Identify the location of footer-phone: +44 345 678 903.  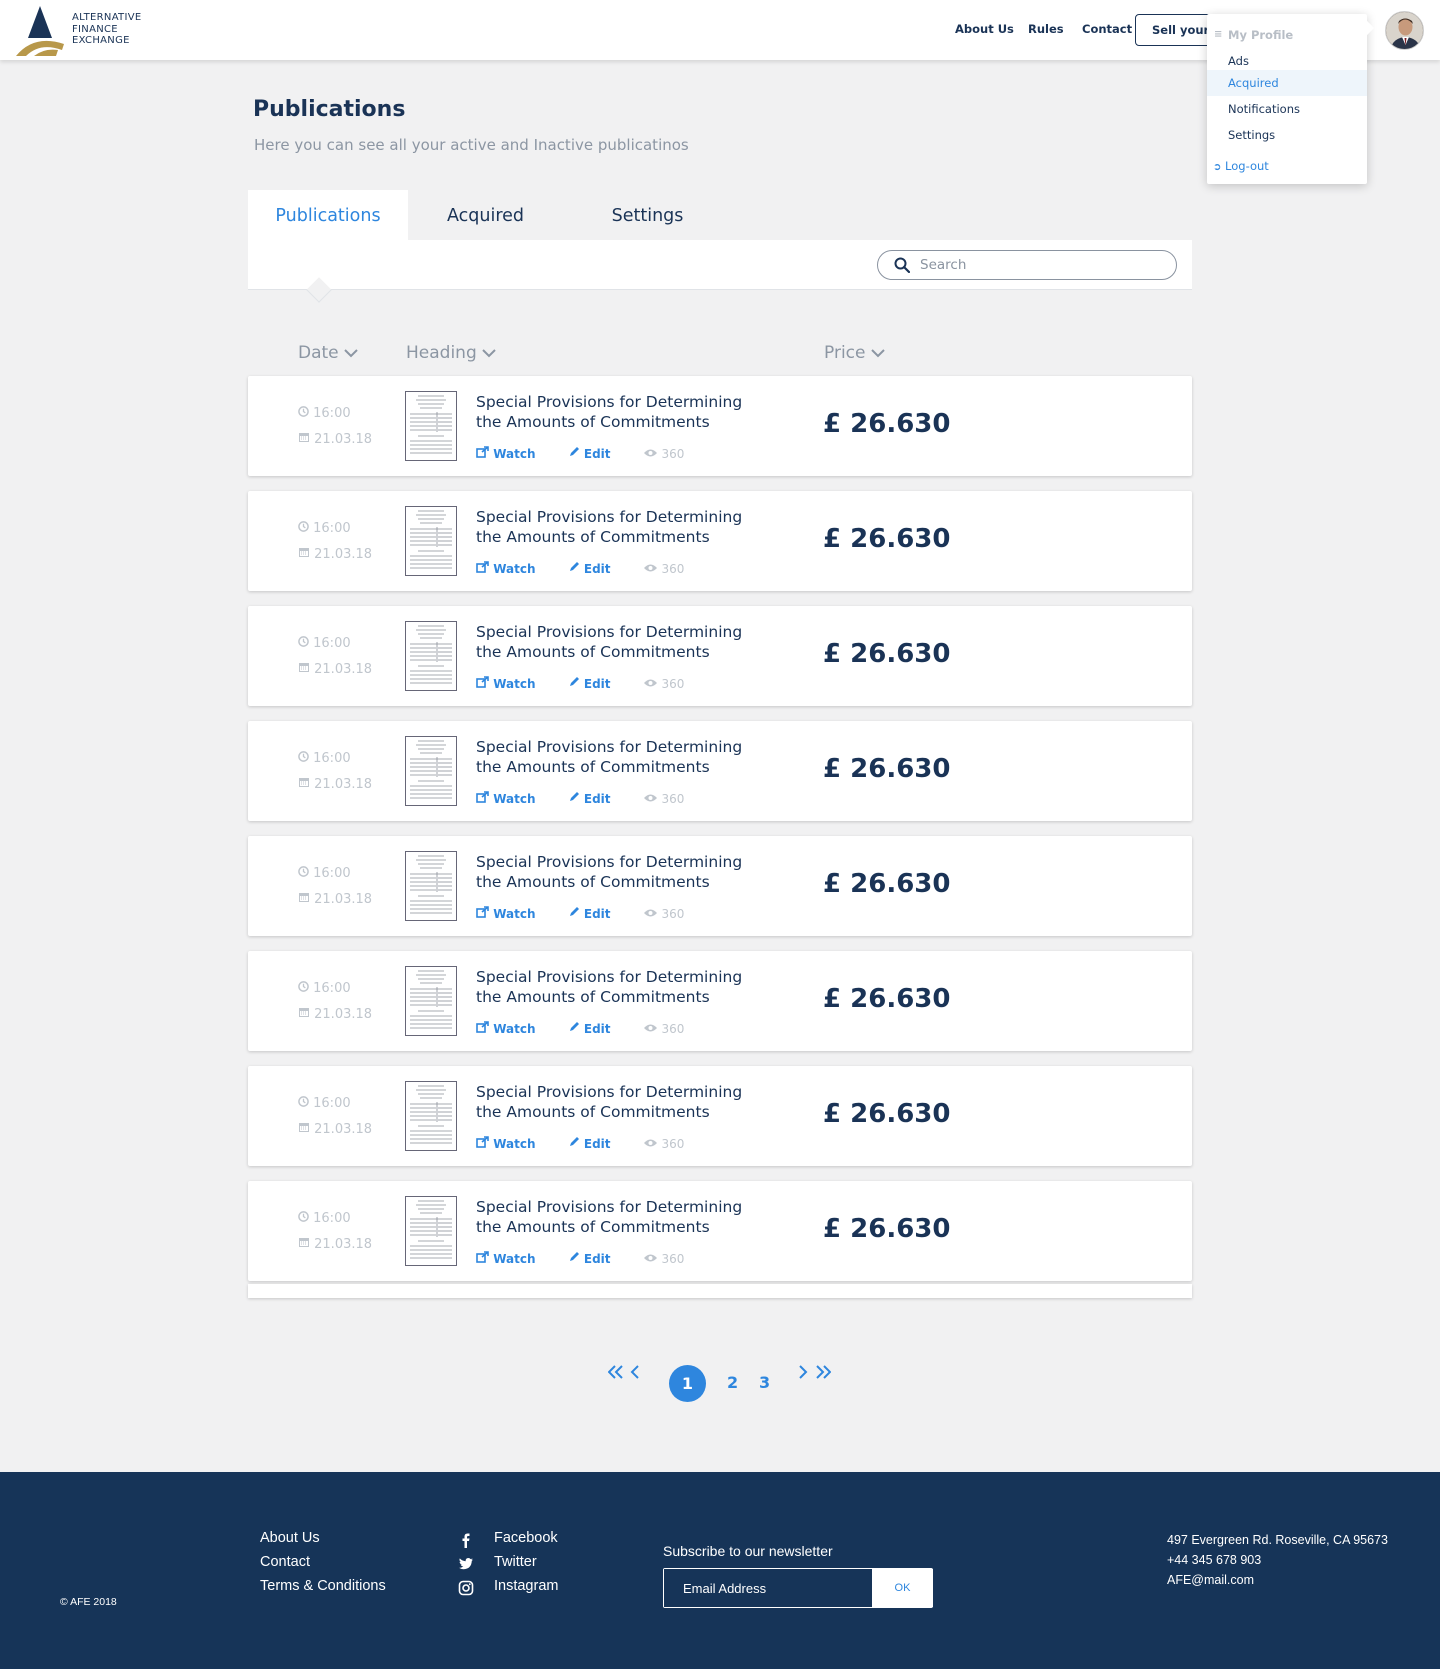
(1214, 1560).